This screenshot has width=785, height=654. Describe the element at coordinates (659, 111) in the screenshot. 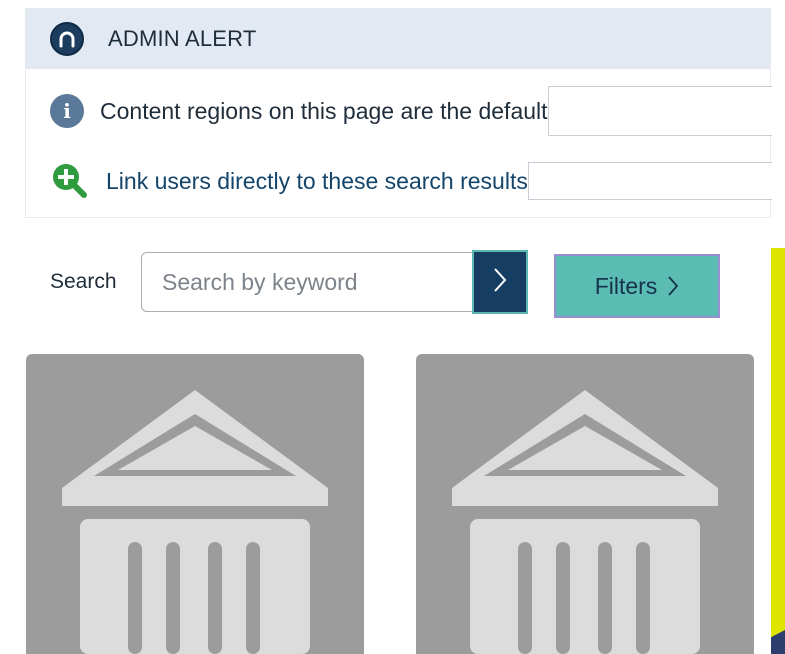

I see `notice-detail-box` at that location.